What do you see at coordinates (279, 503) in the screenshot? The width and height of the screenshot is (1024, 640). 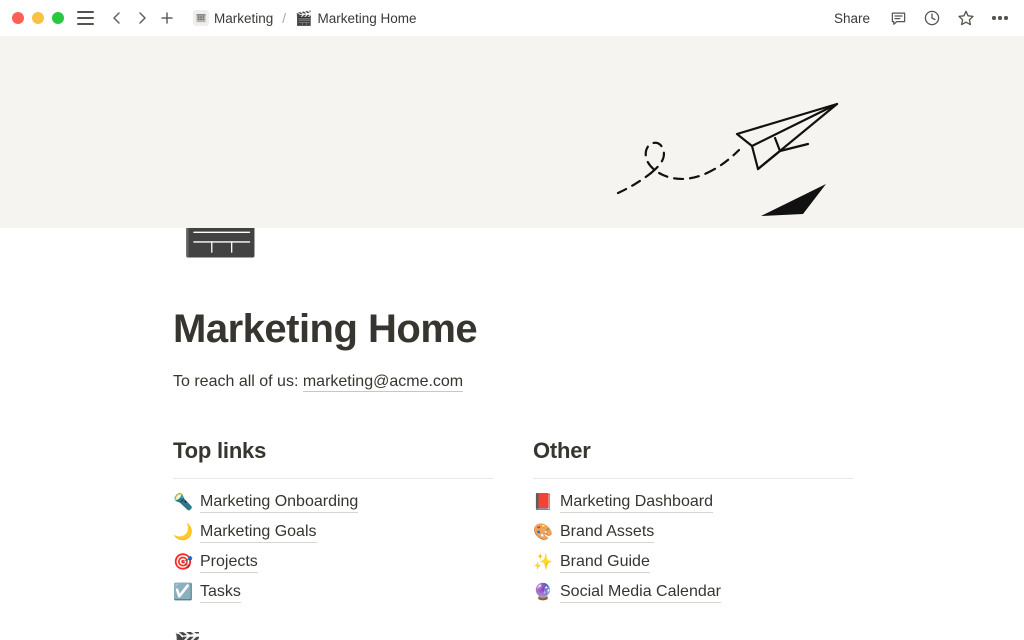 I see `link-label: Marketing Onboarding` at bounding box center [279, 503].